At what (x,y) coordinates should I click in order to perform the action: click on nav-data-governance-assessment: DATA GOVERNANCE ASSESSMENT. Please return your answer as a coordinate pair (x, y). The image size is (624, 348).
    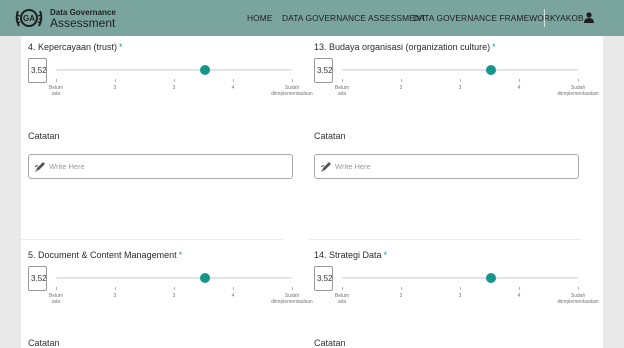
    Looking at the image, I should click on (354, 18).